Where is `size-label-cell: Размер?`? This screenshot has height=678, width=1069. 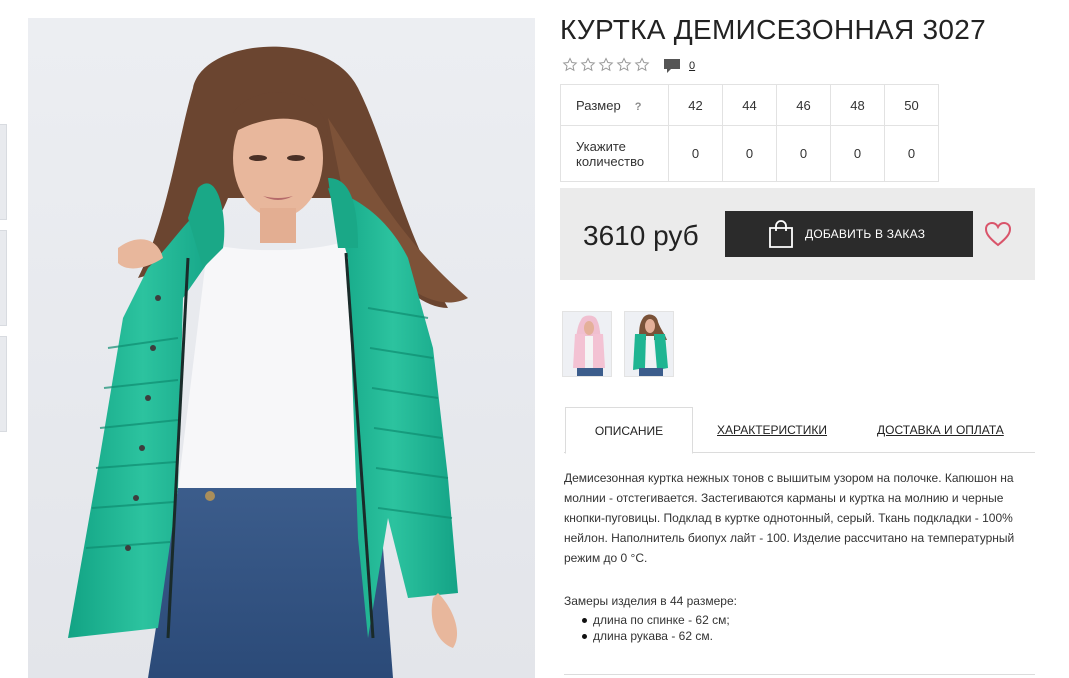
size-label-cell: Размер? is located at coordinates (614, 105).